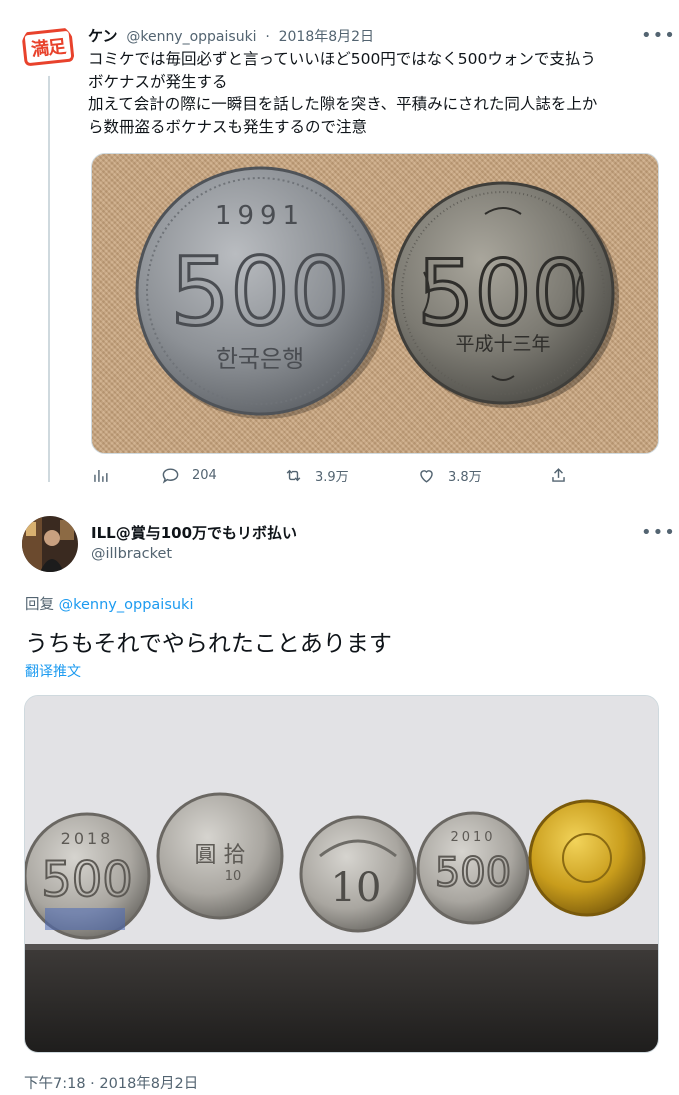 This screenshot has width=679, height=1095. I want to click on retweet-count: 3.9万, so click(332, 477).